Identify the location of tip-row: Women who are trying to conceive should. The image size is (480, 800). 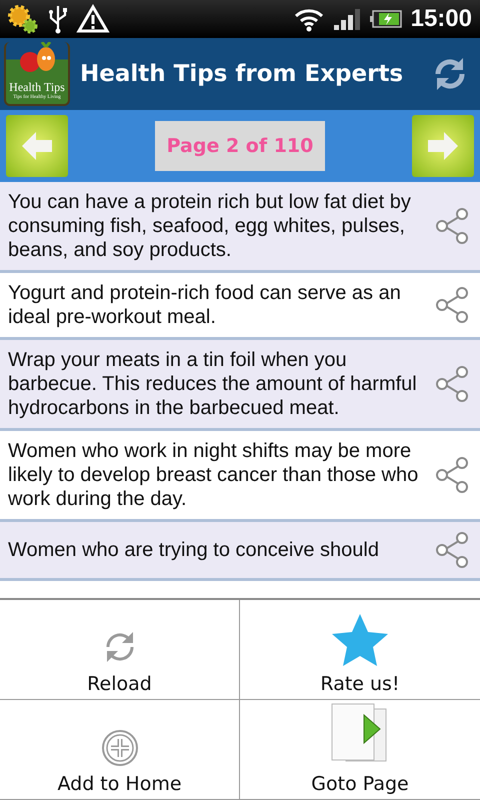
(240, 551).